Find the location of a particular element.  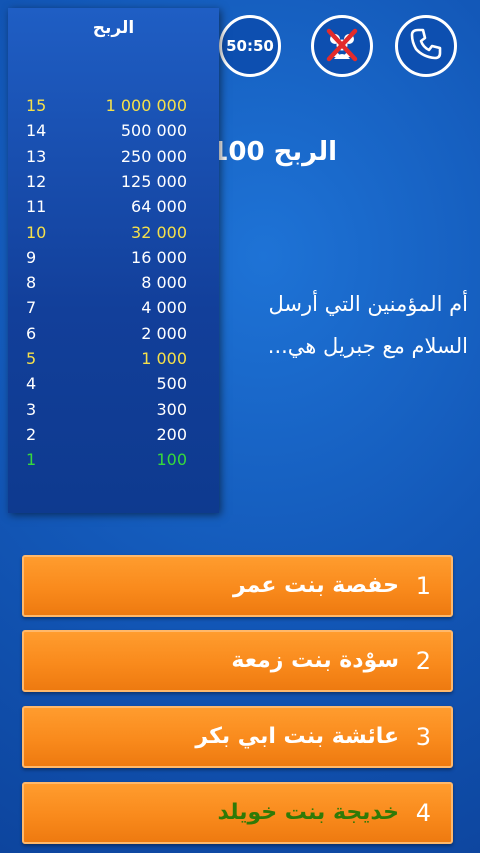

ladder-row-9: 9 16 000 is located at coordinates (113, 258).